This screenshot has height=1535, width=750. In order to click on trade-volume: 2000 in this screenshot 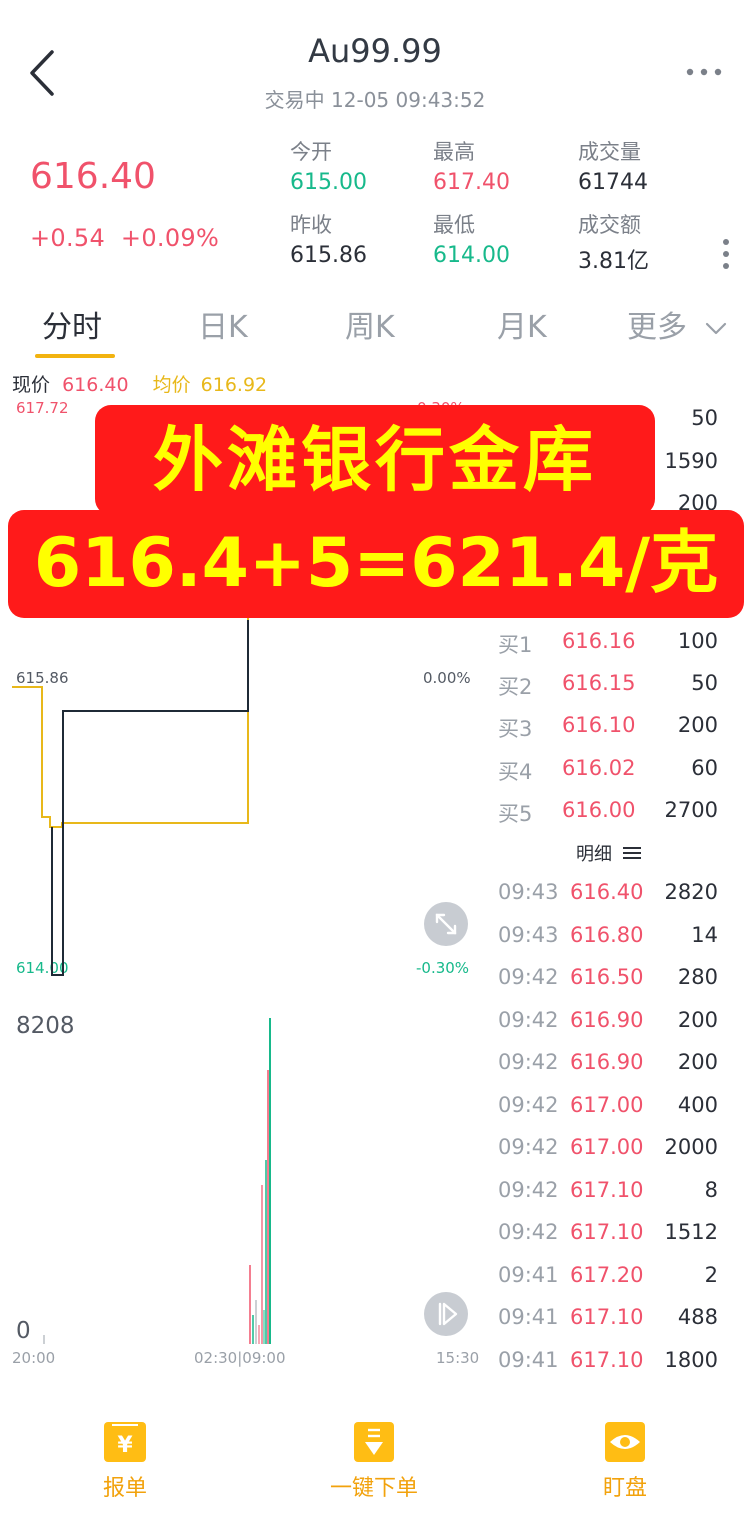, I will do `click(691, 1147)`.